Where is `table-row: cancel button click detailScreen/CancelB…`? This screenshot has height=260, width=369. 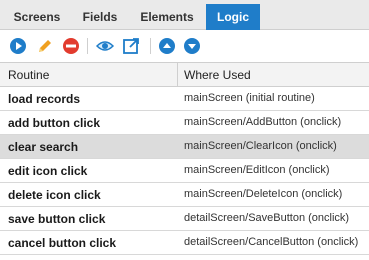 table-row: cancel button click detailScreen/CancelB… is located at coordinates (184, 243).